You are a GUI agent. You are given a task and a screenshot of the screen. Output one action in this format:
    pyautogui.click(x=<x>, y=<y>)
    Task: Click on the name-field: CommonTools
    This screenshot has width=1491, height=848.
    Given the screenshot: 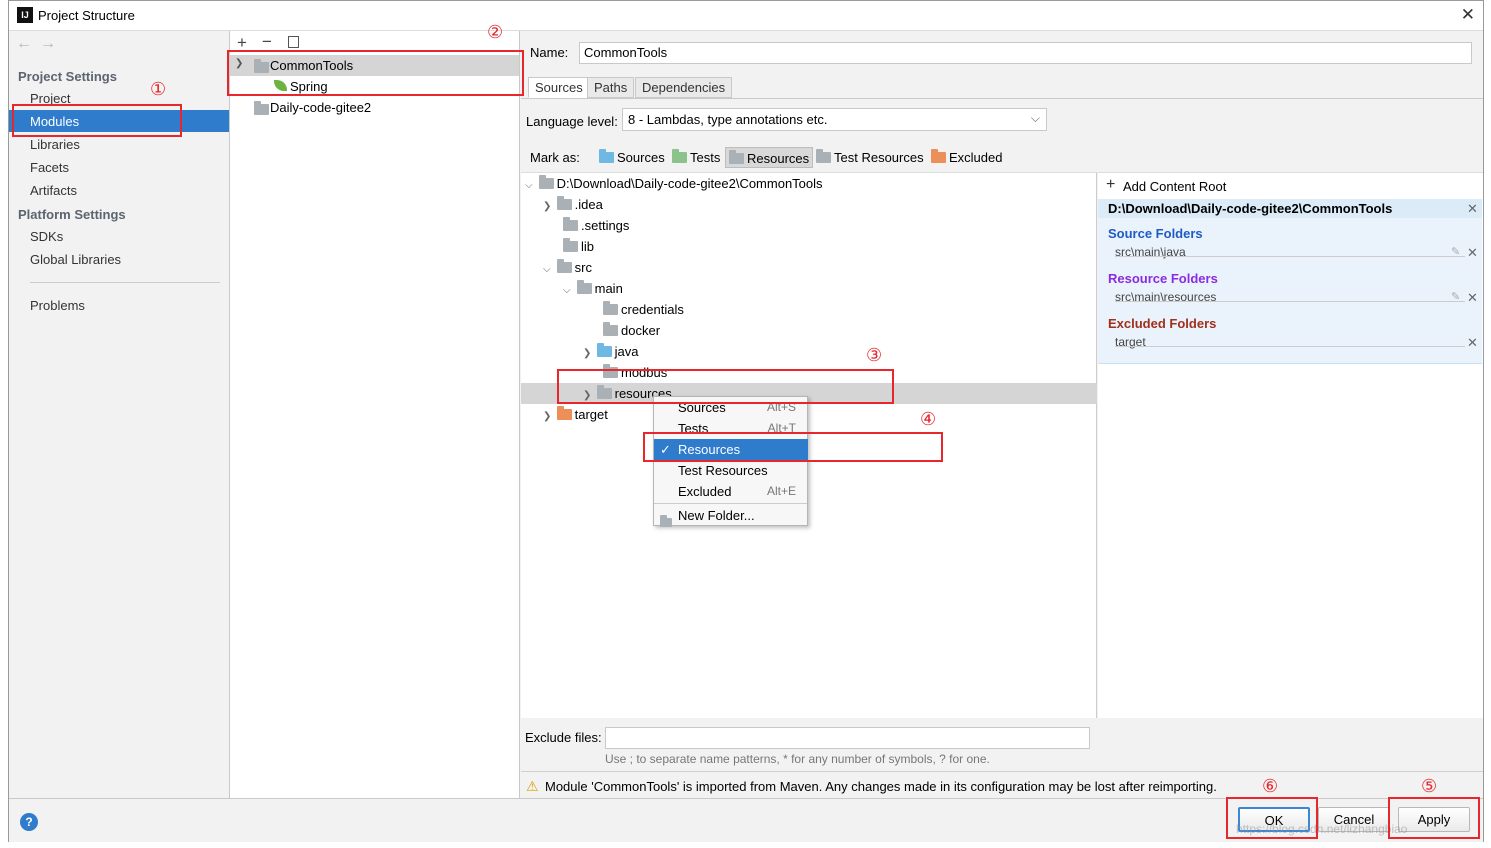 What is the action you would take?
    pyautogui.click(x=1025, y=53)
    